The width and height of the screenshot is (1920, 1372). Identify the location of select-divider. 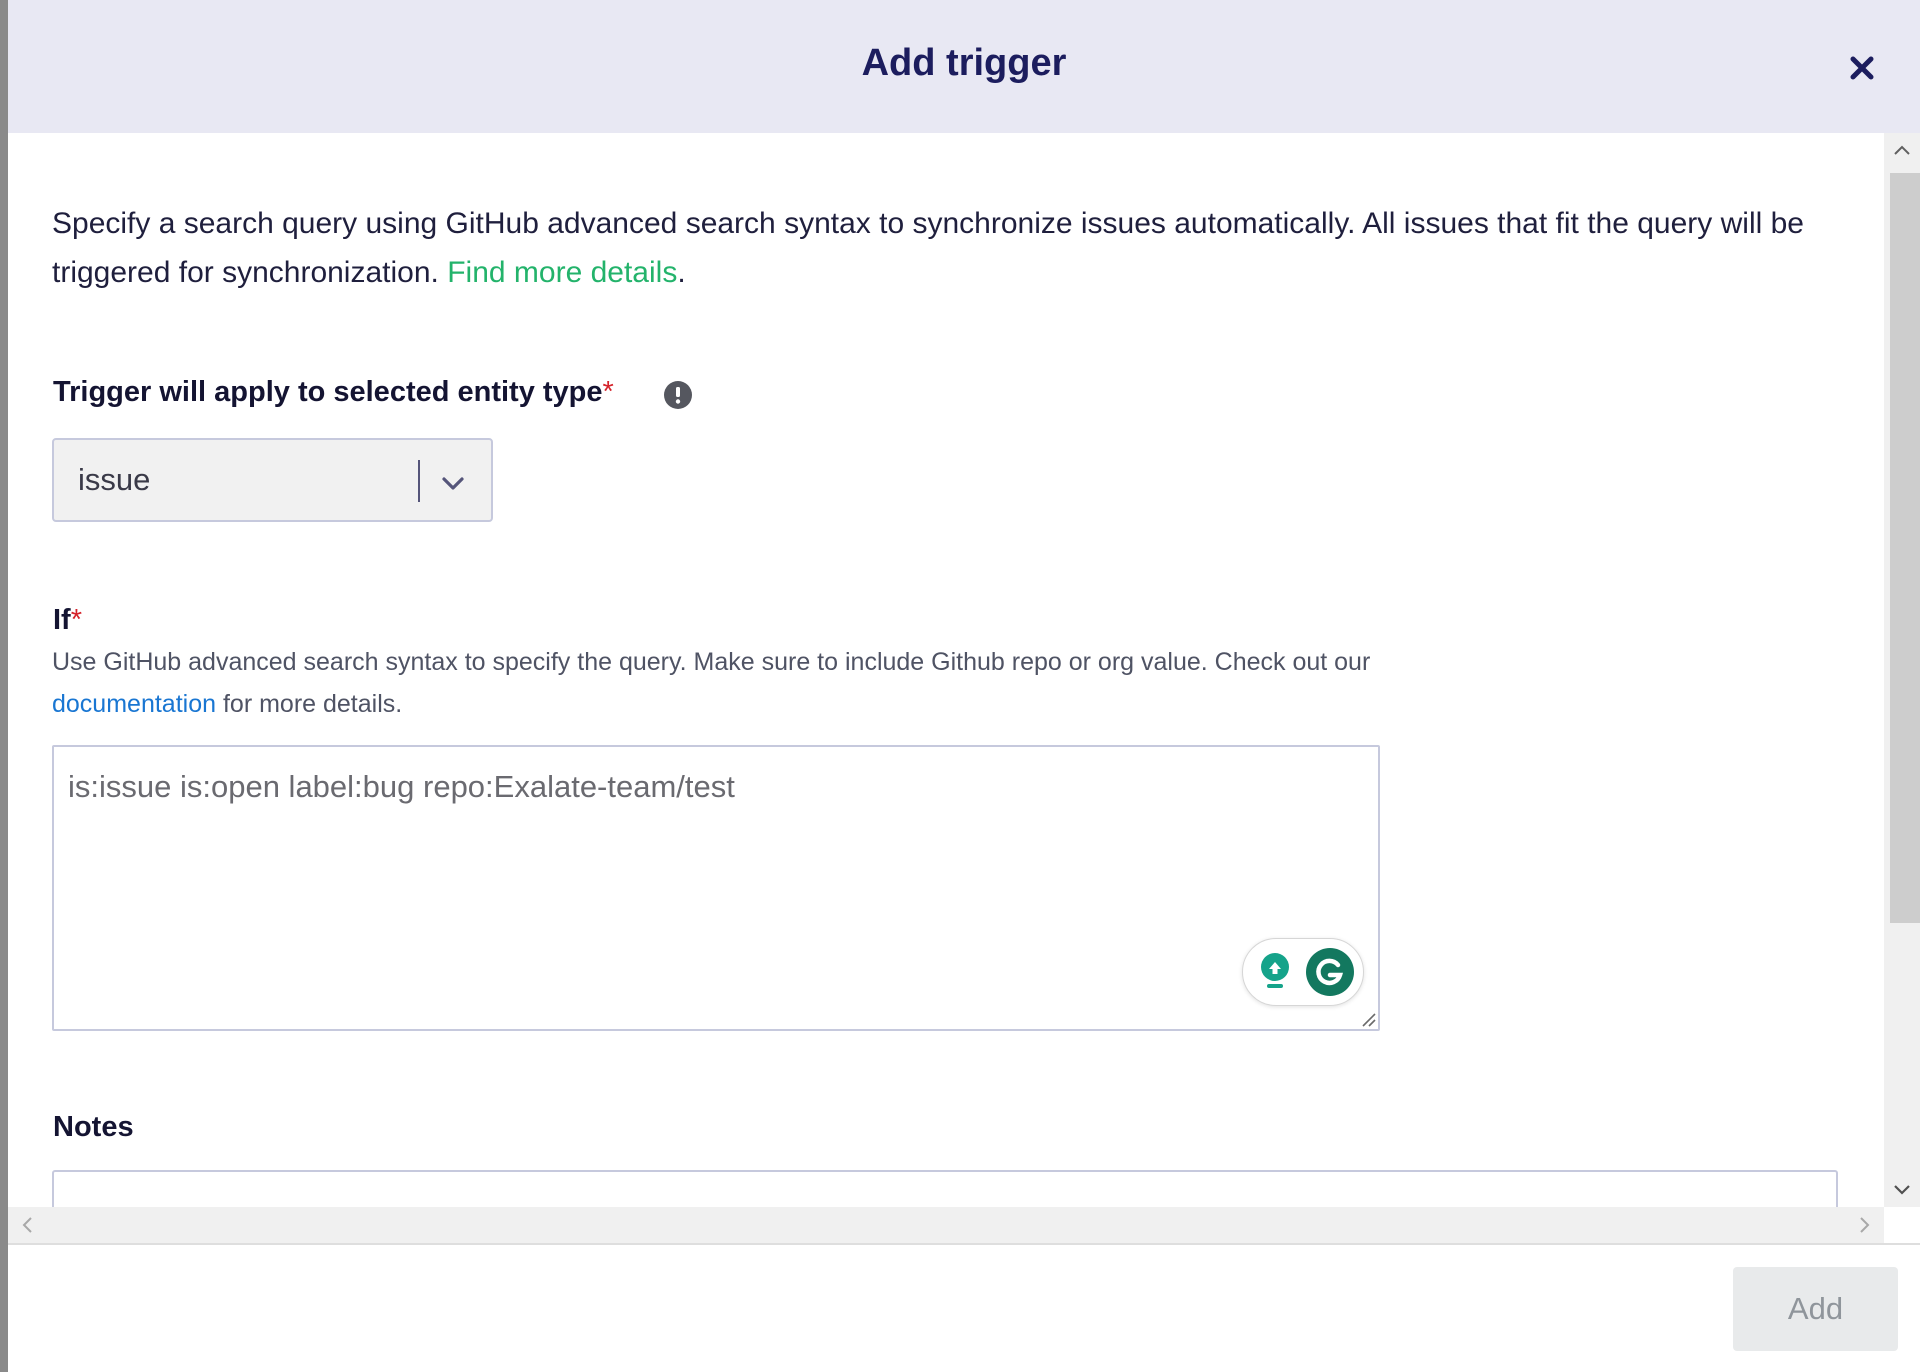
(419, 481).